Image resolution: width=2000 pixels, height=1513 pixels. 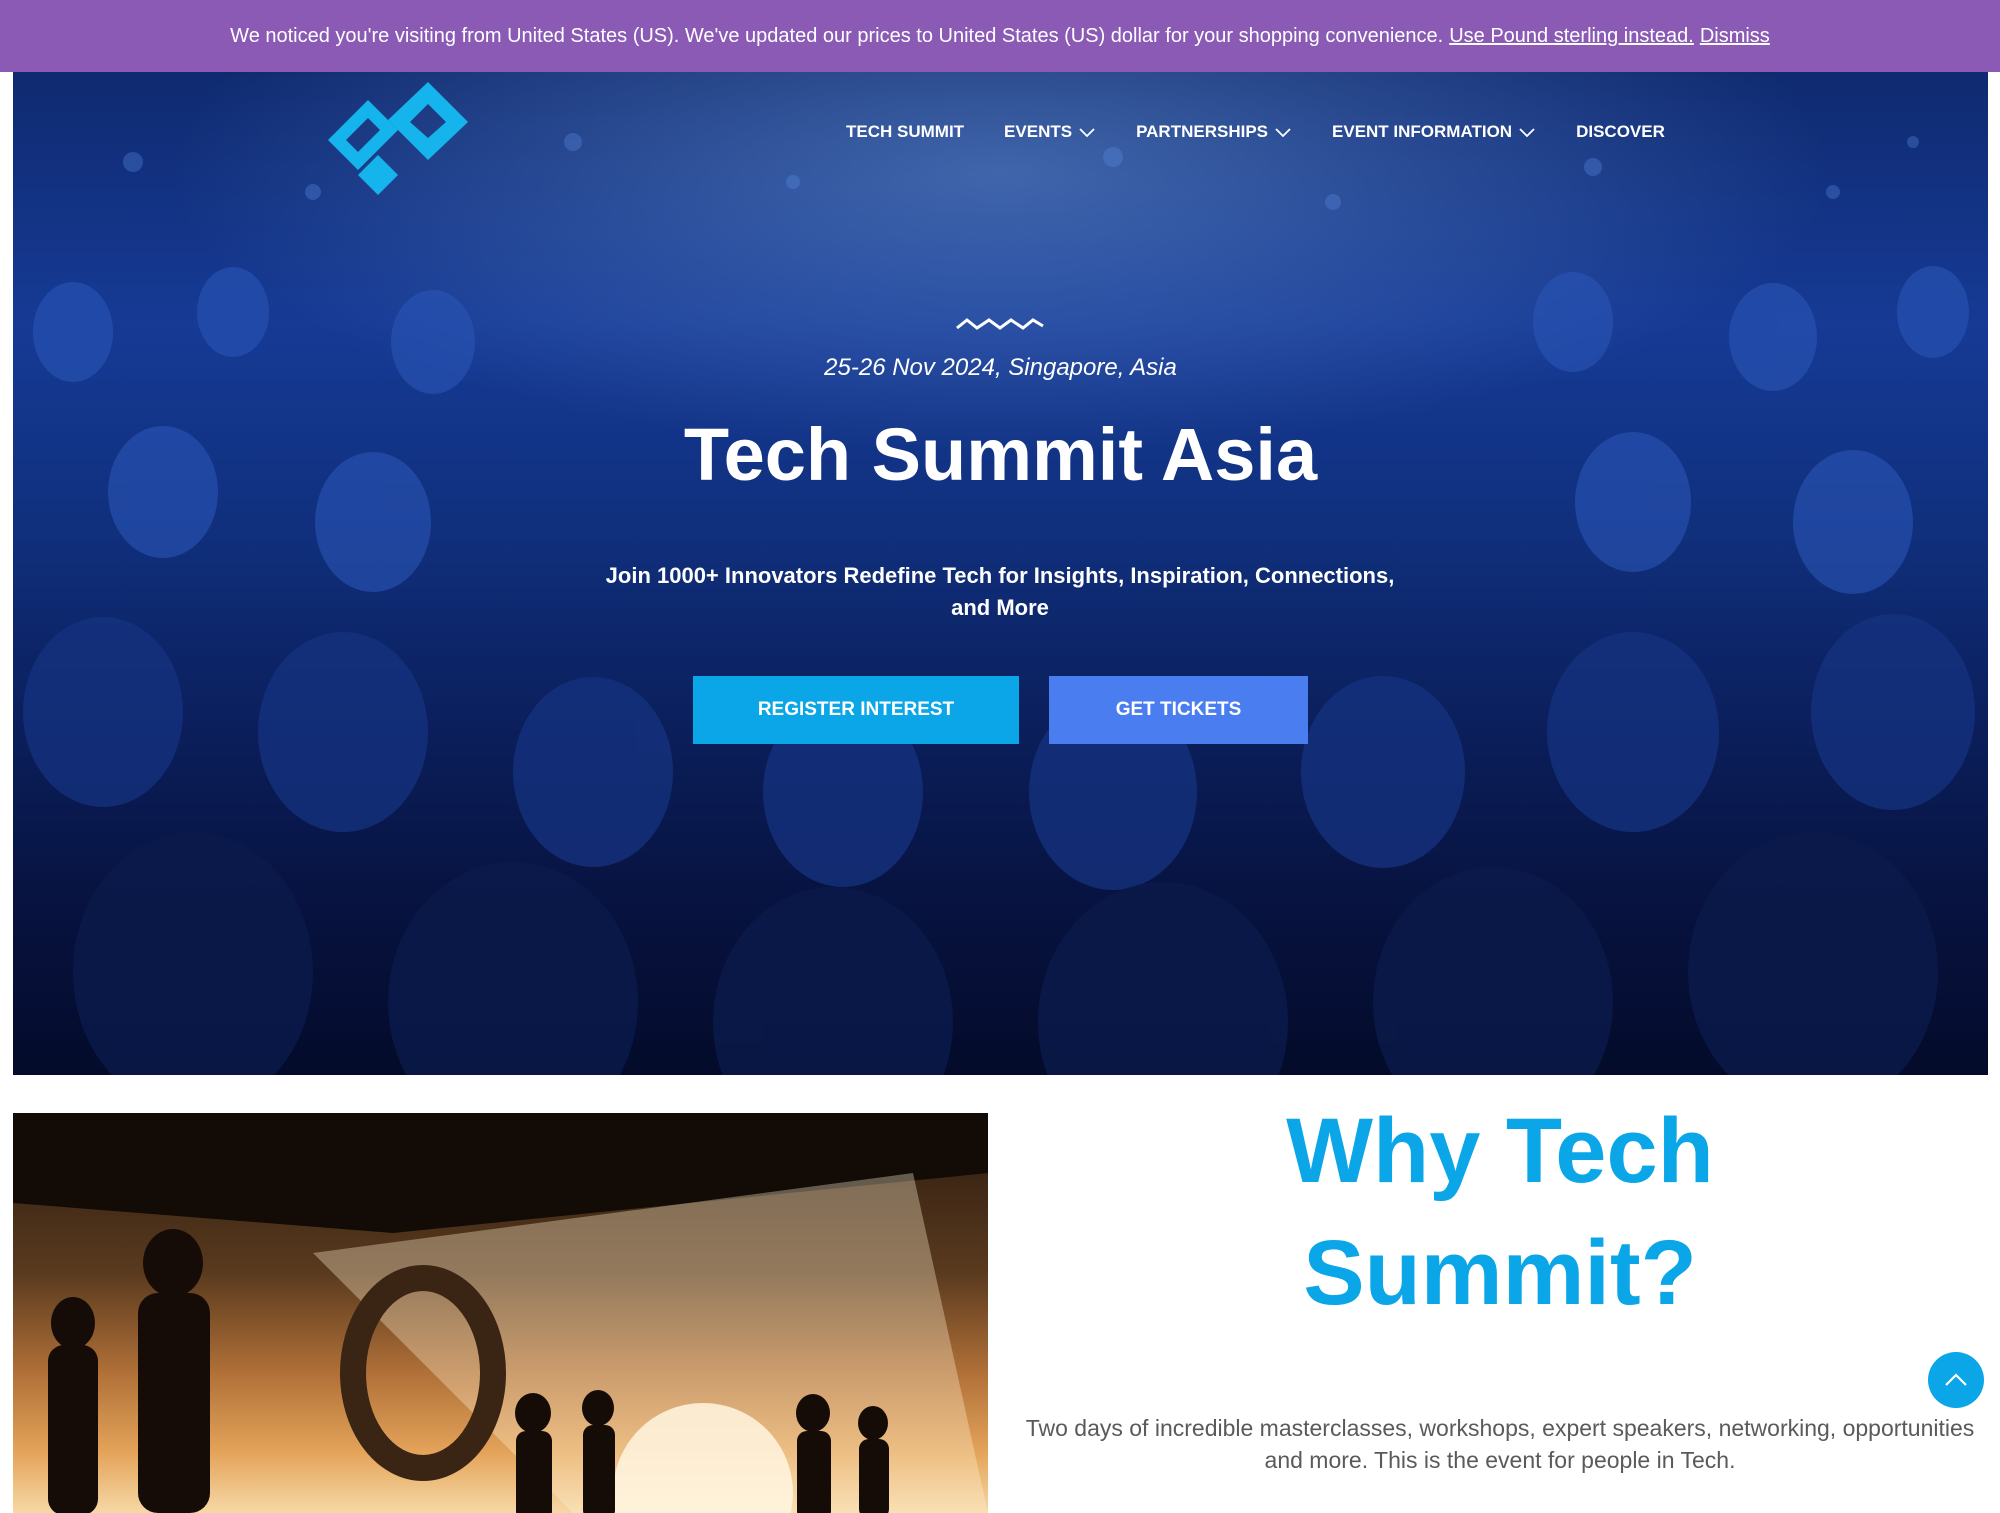 I want to click on register-interest-button: REGISTER INTEREST, so click(x=856, y=710).